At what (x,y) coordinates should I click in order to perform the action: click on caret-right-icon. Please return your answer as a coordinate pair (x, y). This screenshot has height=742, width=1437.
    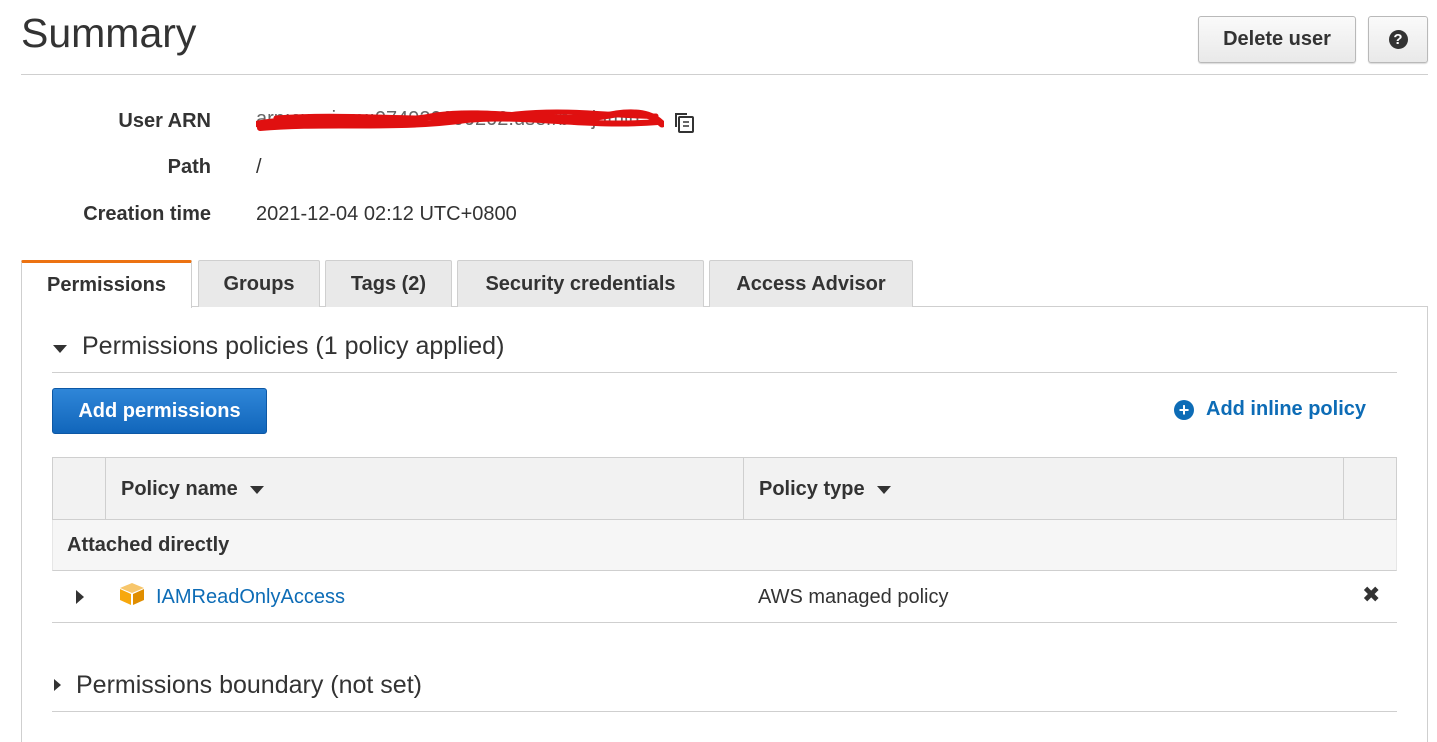
    Looking at the image, I should click on (57, 685).